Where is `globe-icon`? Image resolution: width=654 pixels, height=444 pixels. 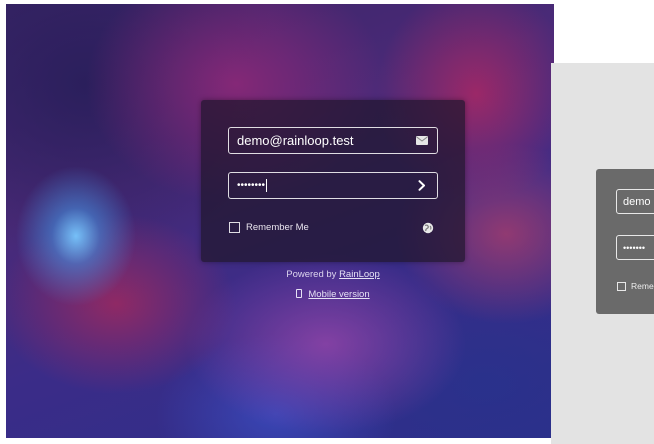
globe-icon is located at coordinates (428, 227).